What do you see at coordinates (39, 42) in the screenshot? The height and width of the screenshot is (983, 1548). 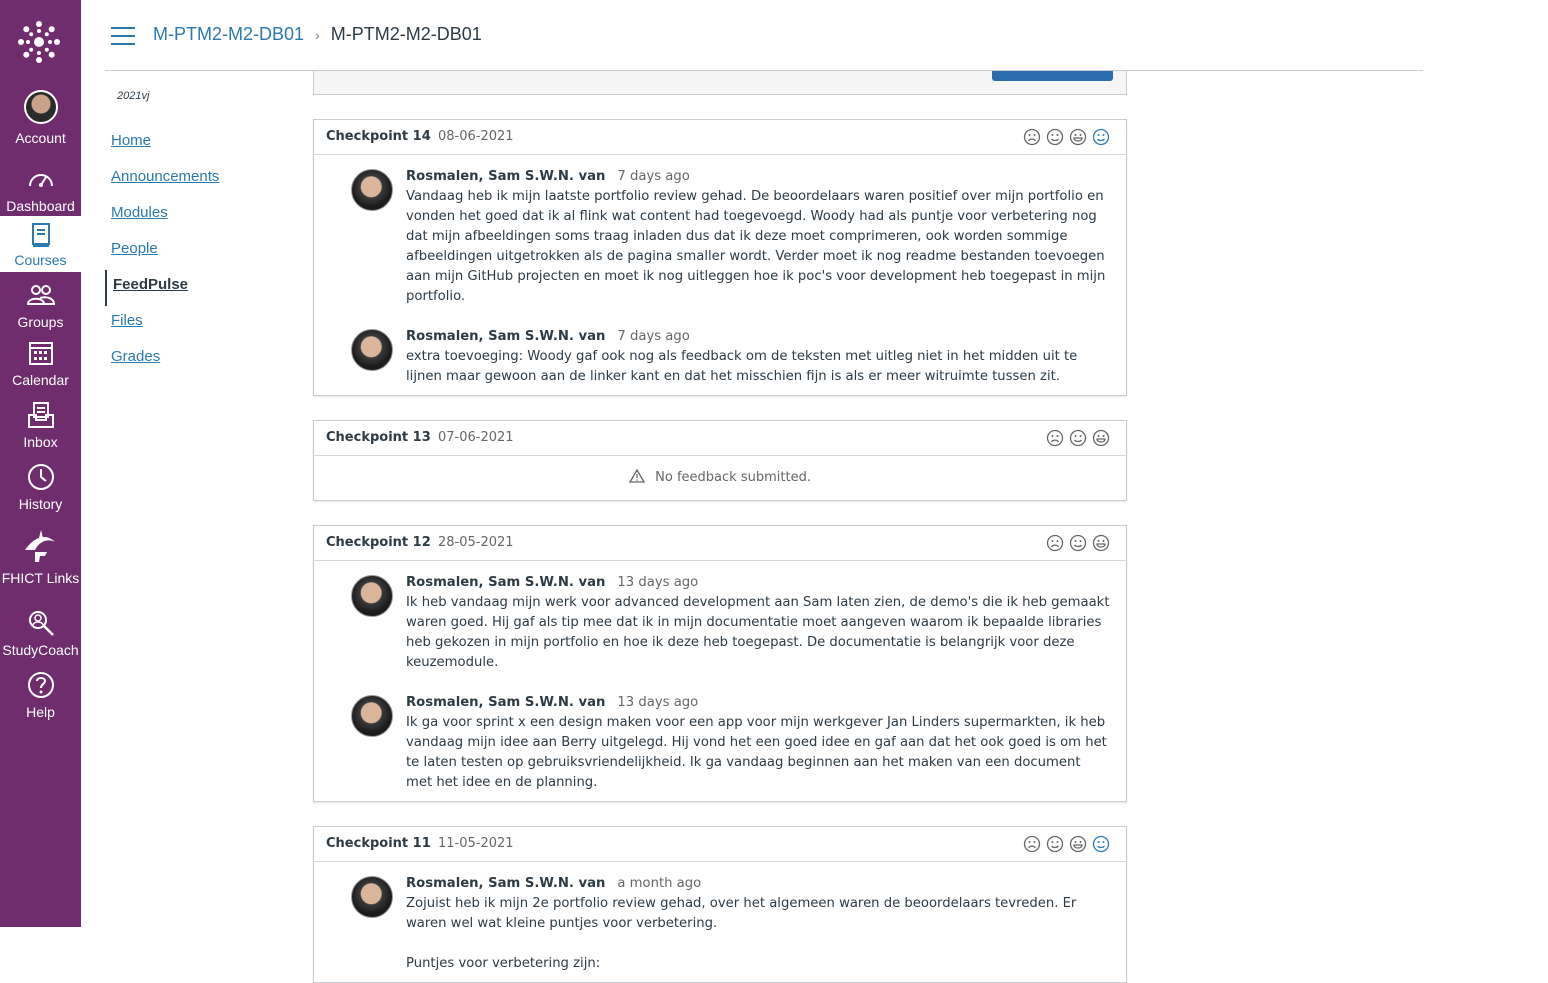 I see `canvas-logo-icon` at bounding box center [39, 42].